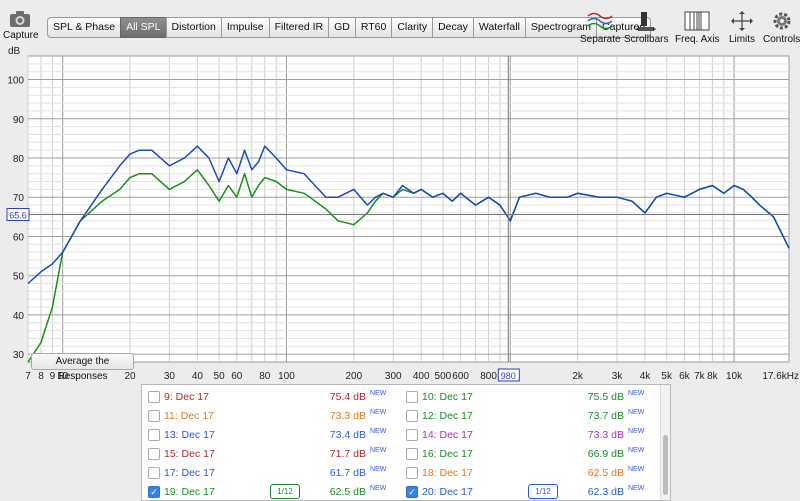 Image resolution: width=800 pixels, height=501 pixels. What do you see at coordinates (273, 473) in the screenshot?
I see `list-item: 17: Dec 17 61.7 dB NEW` at bounding box center [273, 473].